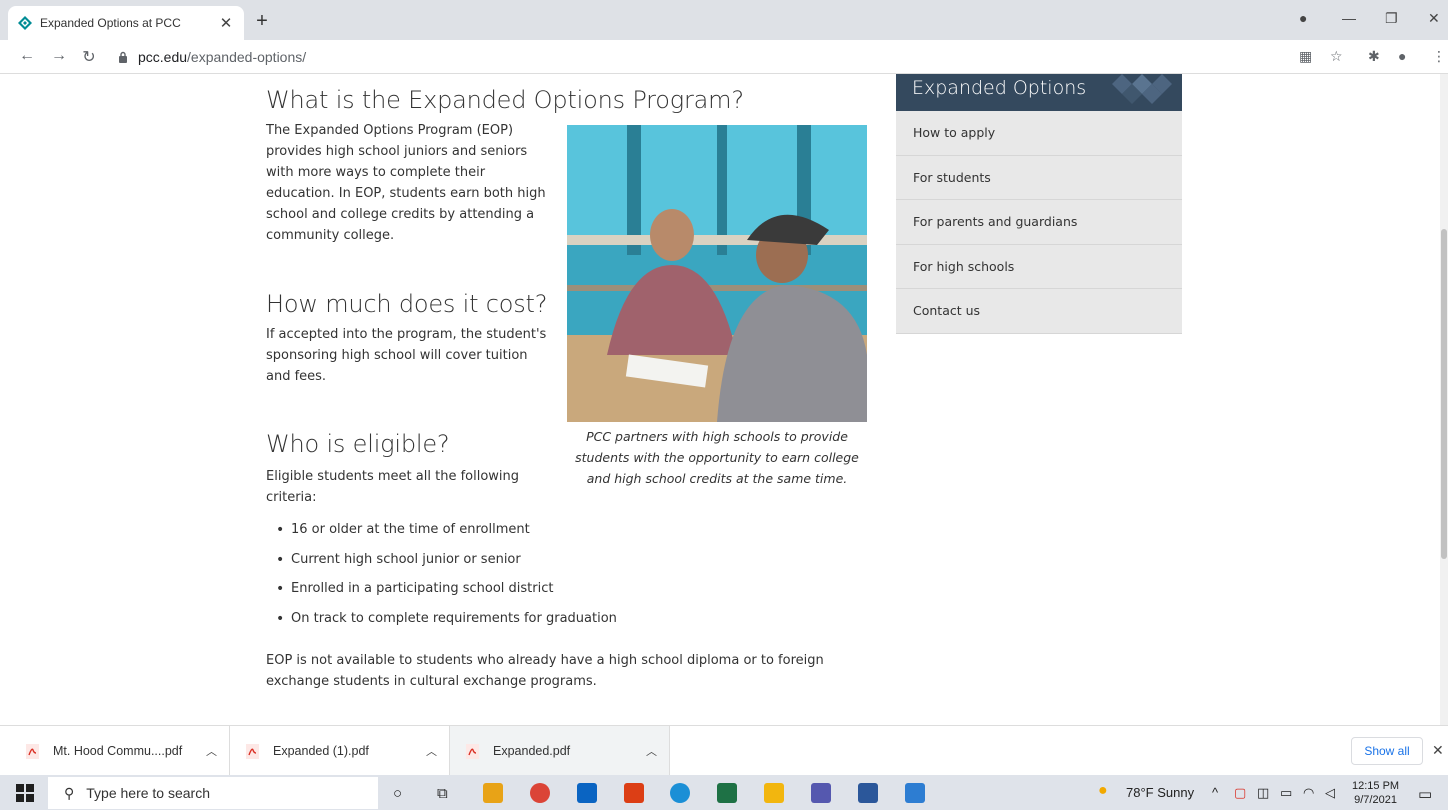 The image size is (1448, 810). What do you see at coordinates (1039, 311) in the screenshot?
I see `sidebar-item-contact-us: Contact us` at bounding box center [1039, 311].